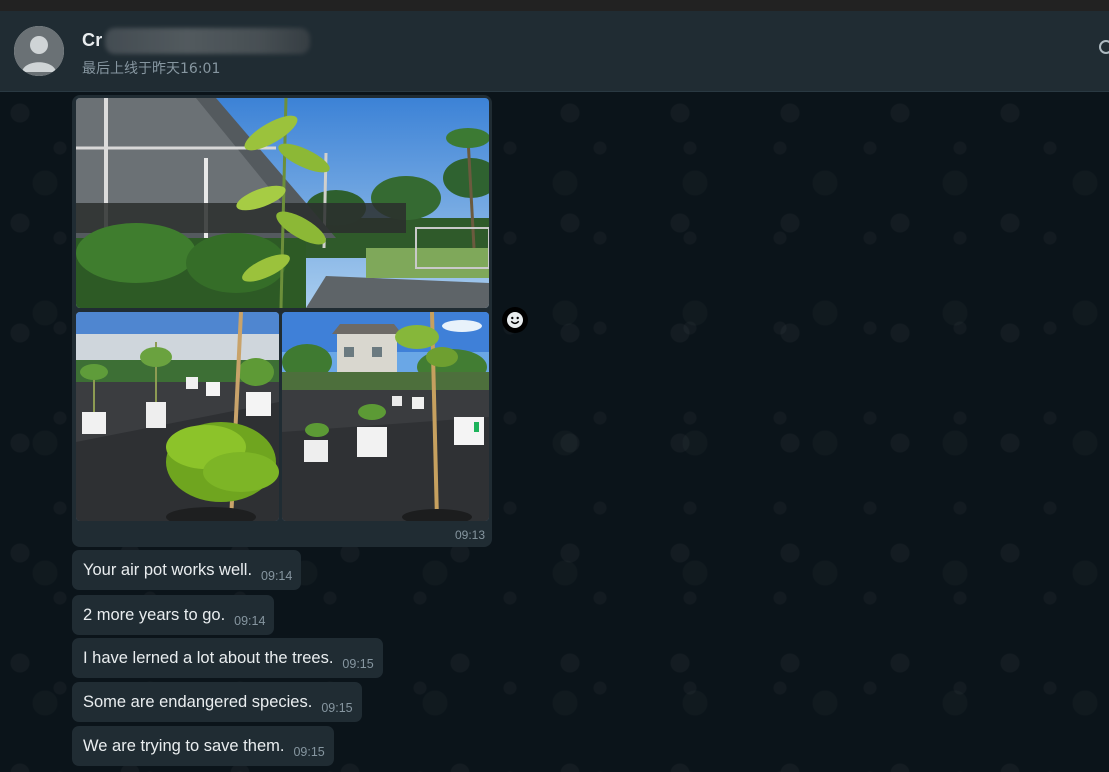  I want to click on message-bubble: We are trying to save them. 09:15, so click(203, 746).